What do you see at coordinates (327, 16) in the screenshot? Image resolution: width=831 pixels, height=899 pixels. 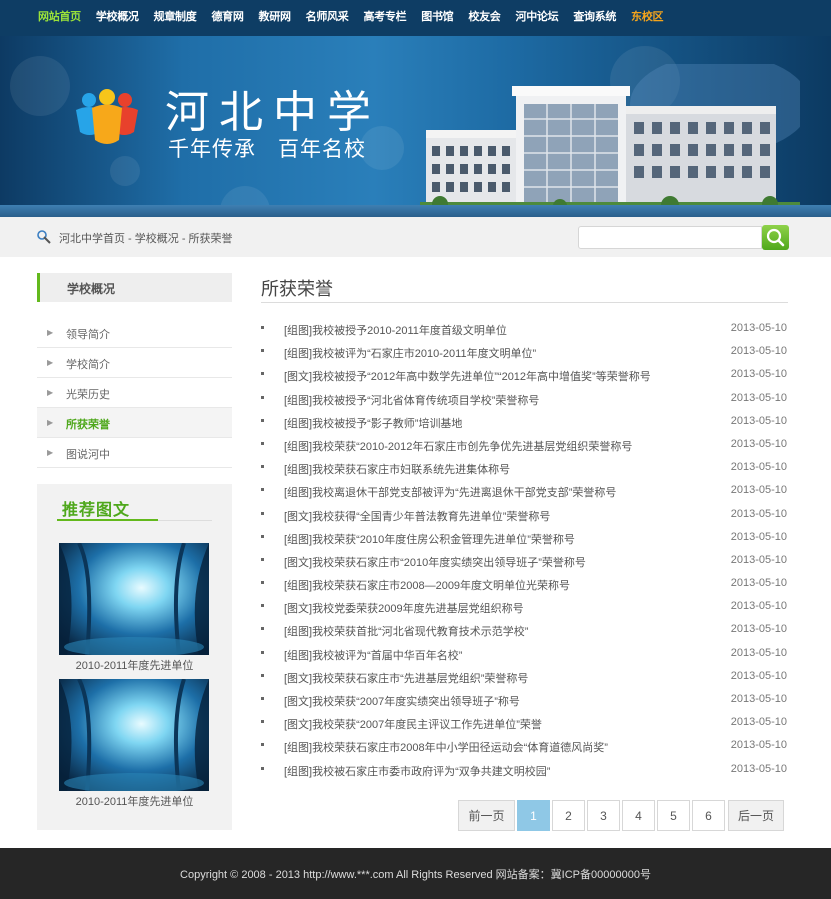 I see `nav-item-famous-teachers: 名师风采` at bounding box center [327, 16].